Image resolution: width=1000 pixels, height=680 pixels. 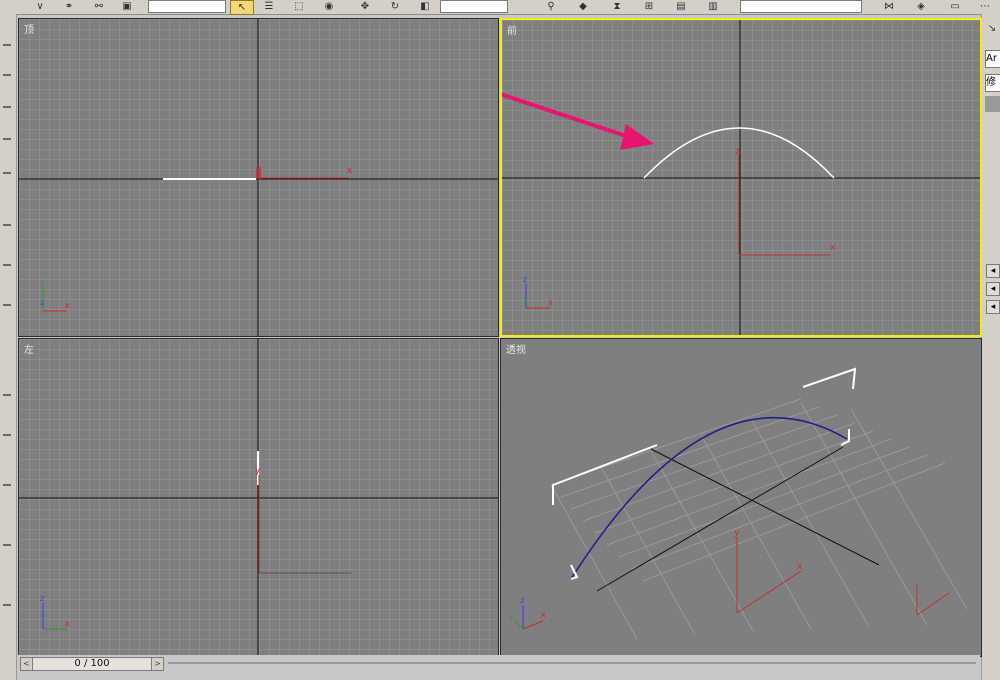 I want to click on time-next-arrow: >, so click(x=157, y=664).